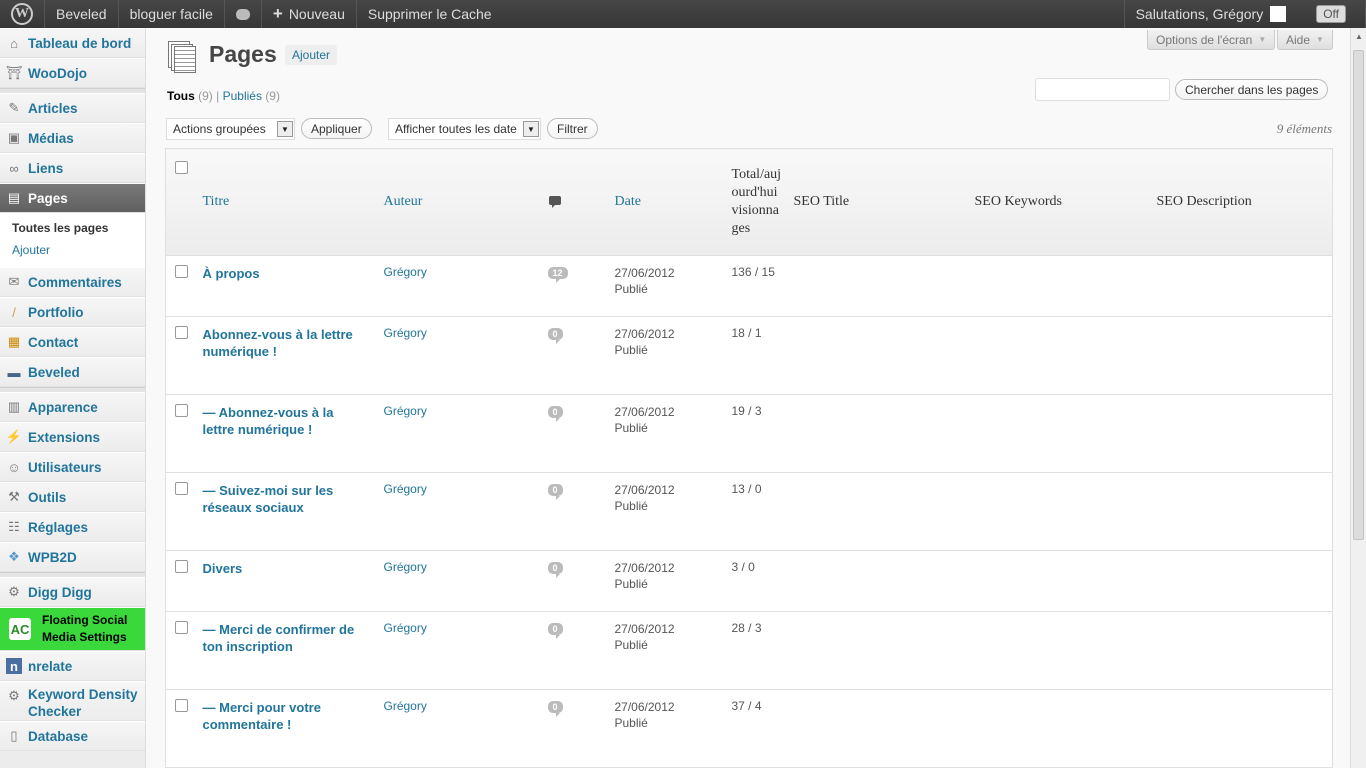 The height and width of the screenshot is (768, 1366). I want to click on help-button: Aide ▼, so click(1305, 40).